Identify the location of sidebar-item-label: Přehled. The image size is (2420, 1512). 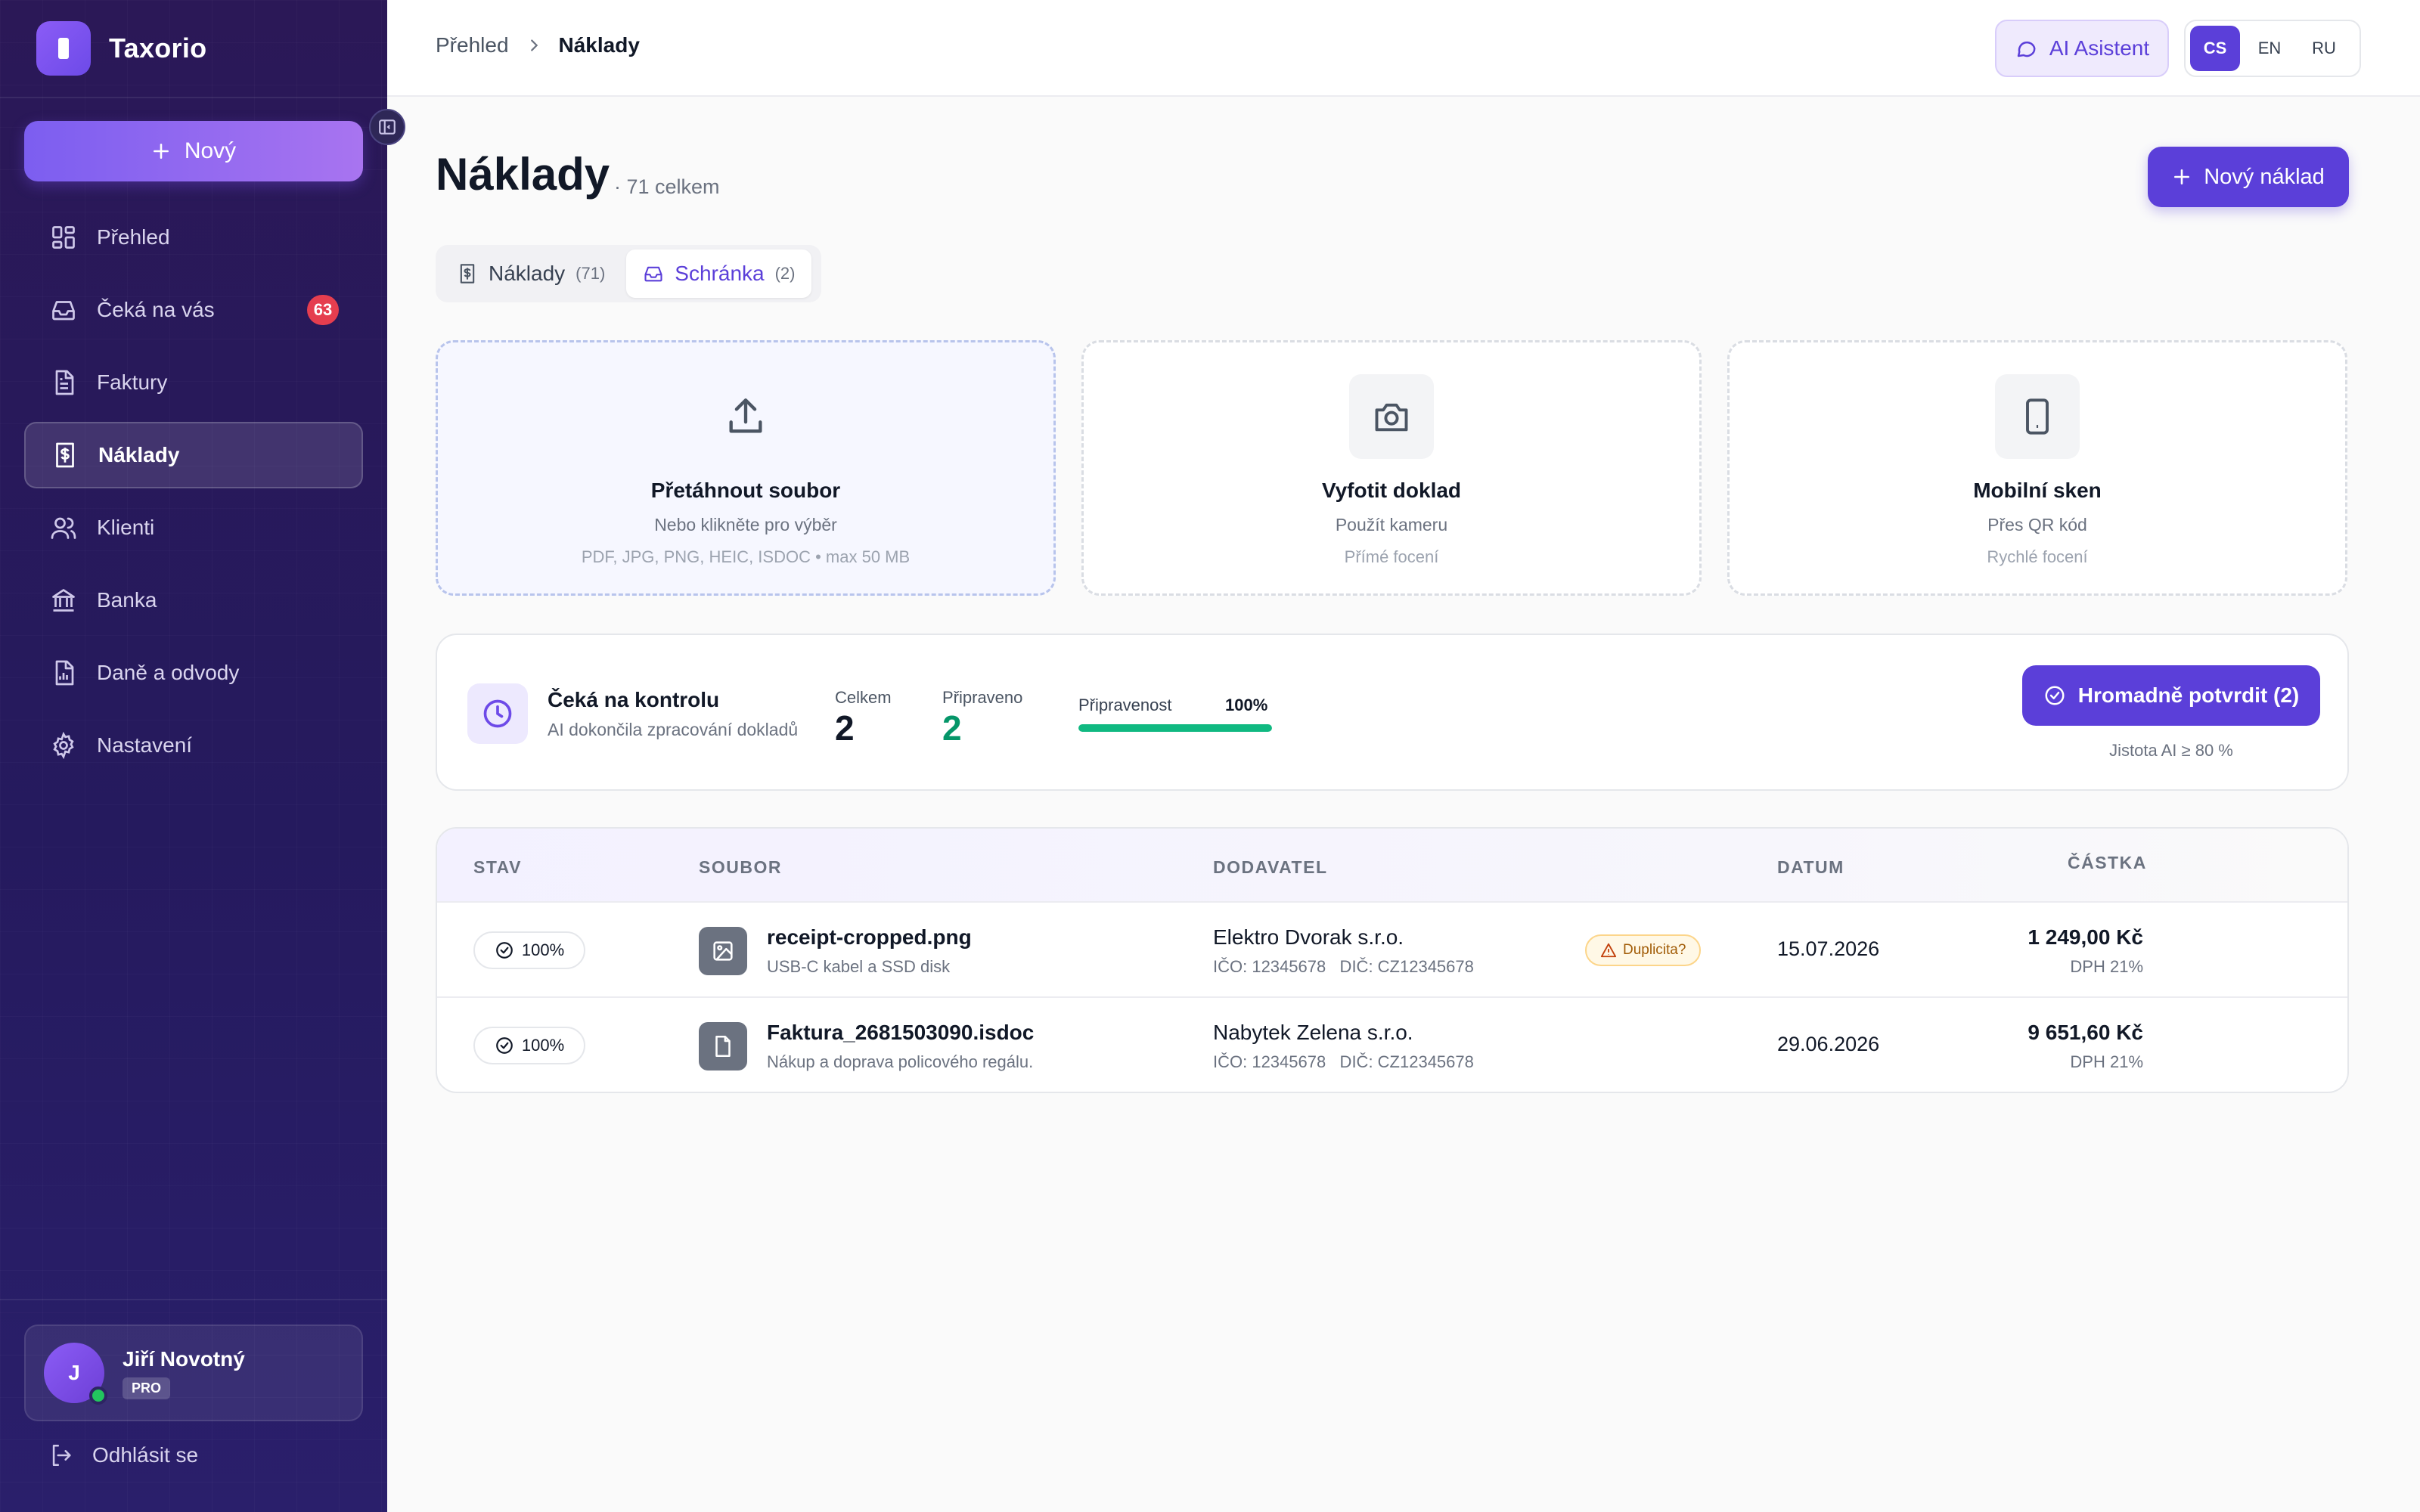
(133, 237).